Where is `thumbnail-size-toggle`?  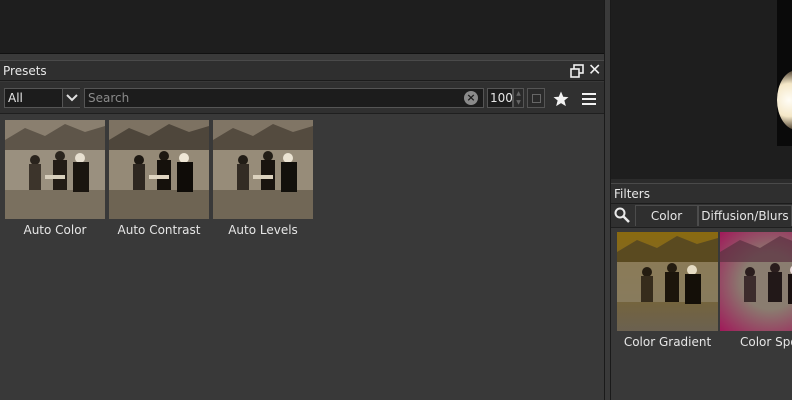 thumbnail-size-toggle is located at coordinates (536, 98).